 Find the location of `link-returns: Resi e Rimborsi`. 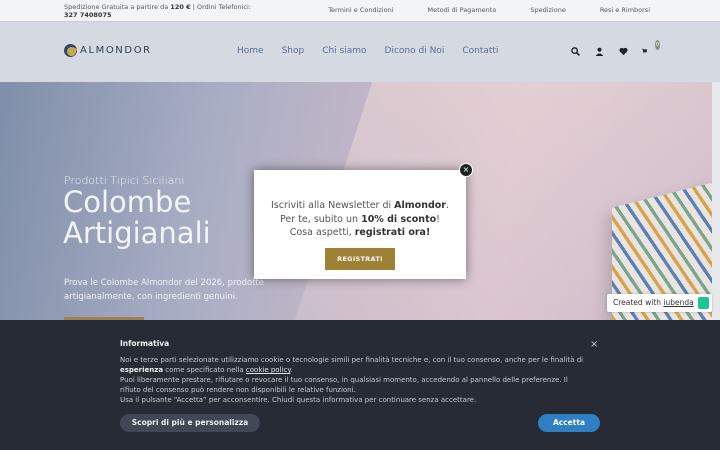

link-returns: Resi e Rimborsi is located at coordinates (608, 10).